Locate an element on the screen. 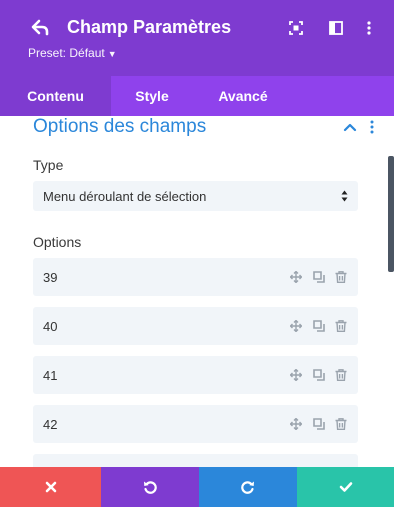 The width and height of the screenshot is (397, 512). option-value: 40 is located at coordinates (50, 326).